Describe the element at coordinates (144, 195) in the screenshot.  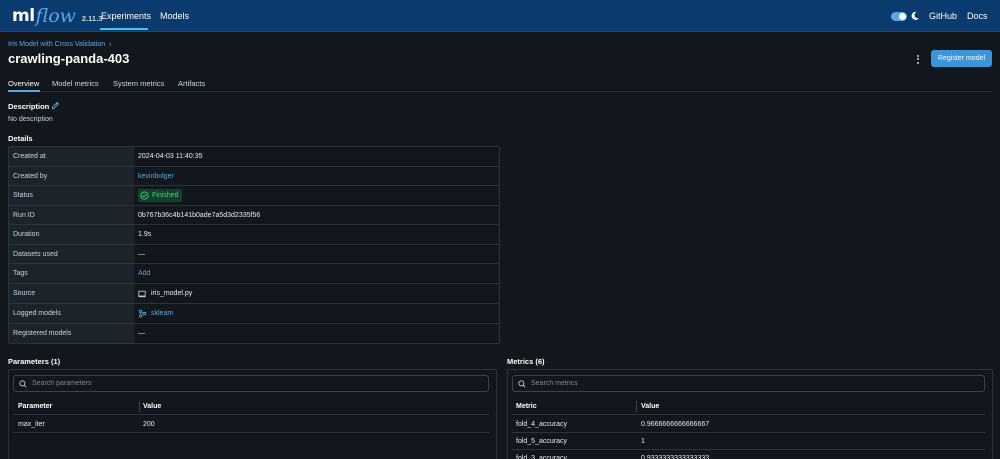
I see `check-circle-icon` at that location.